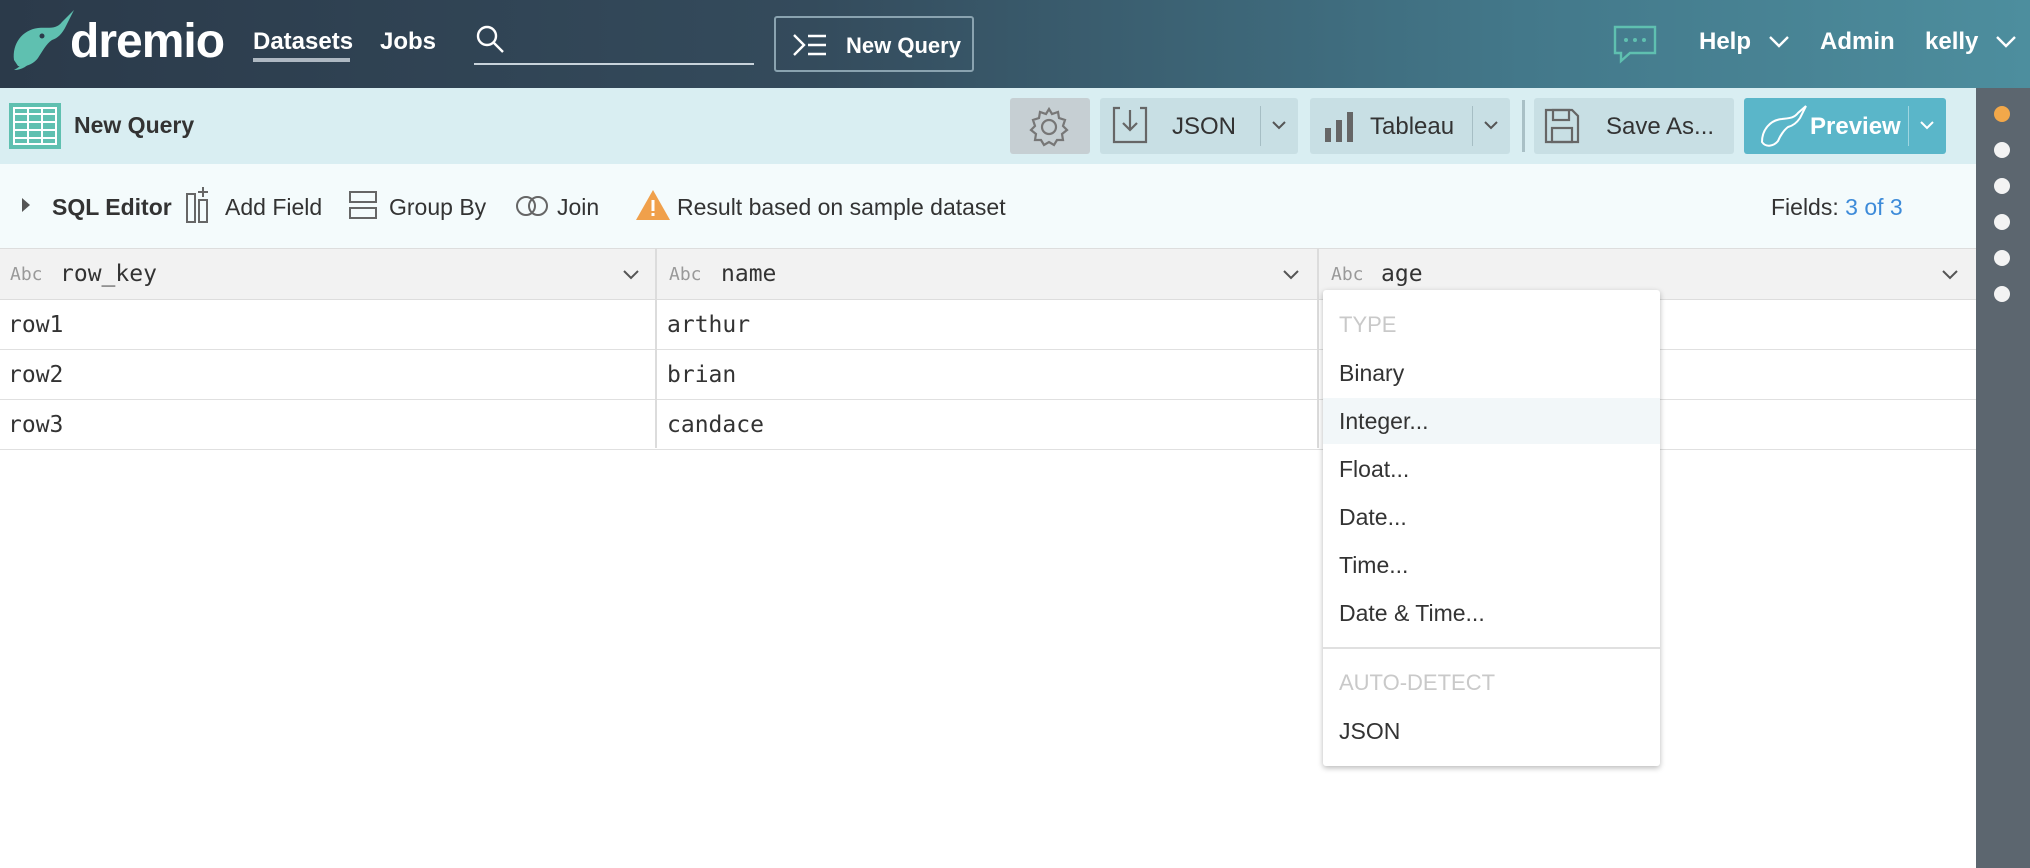  Describe the element at coordinates (35, 325) in the screenshot. I see `table-cell: row1` at that location.